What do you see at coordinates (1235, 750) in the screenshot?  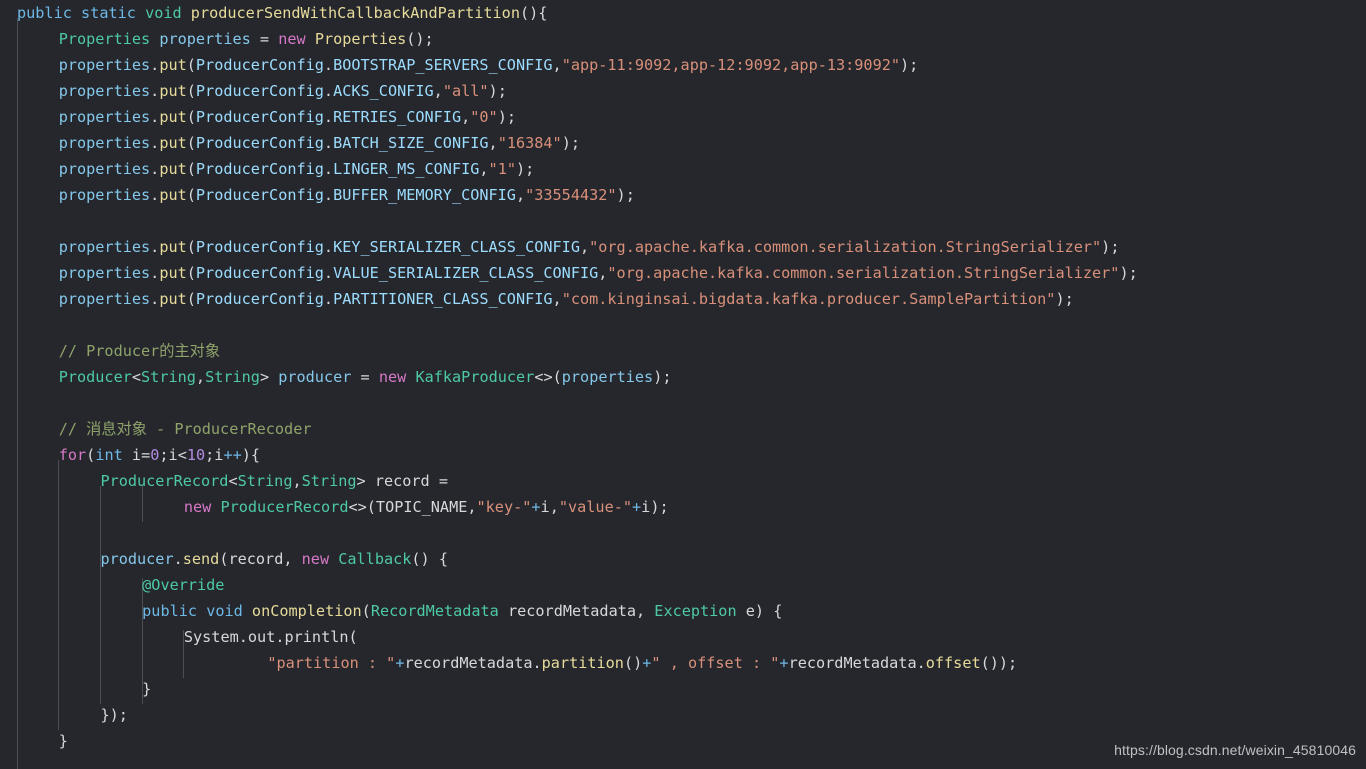 I see `watermark-url: https://blog.csdn.net/weixin_45810046` at bounding box center [1235, 750].